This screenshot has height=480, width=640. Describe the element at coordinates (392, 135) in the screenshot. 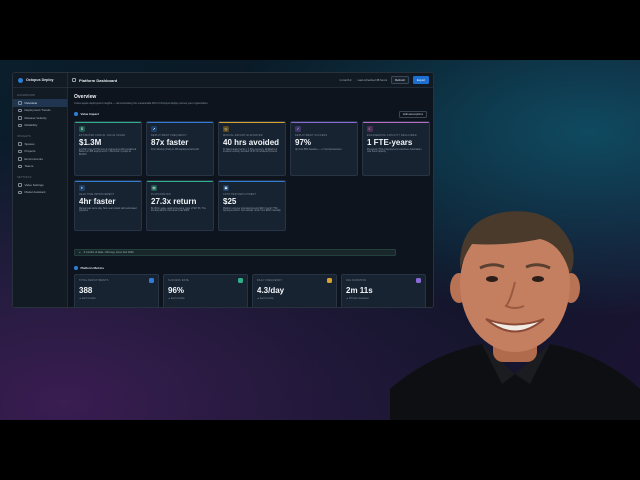

I see `card-label: Engineering capacity reclaimed` at that location.